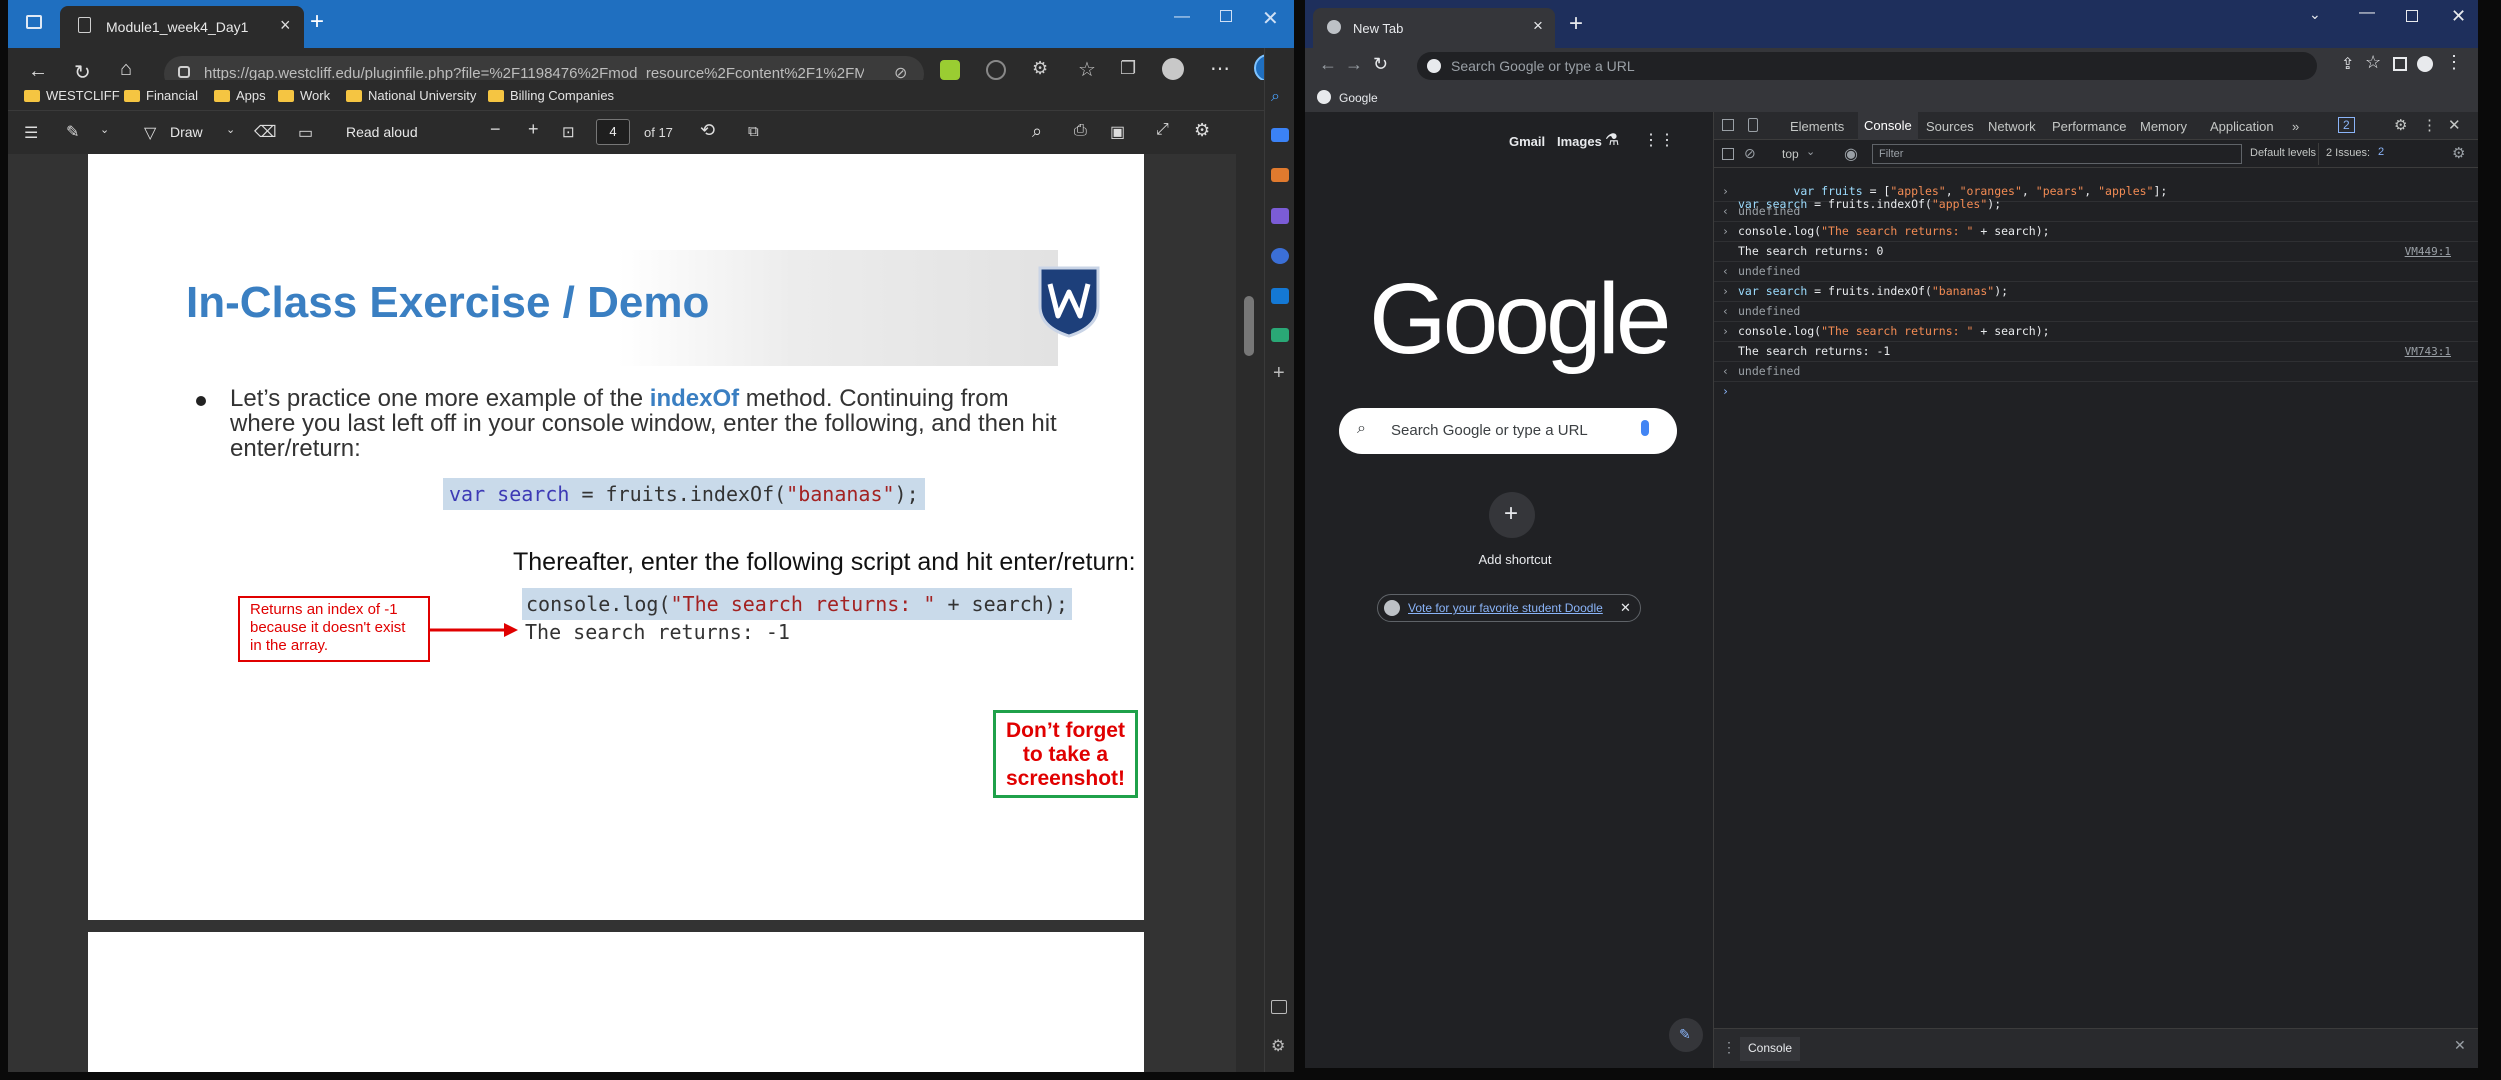  What do you see at coordinates (1037, 131) in the screenshot?
I see `search-icon: ⌕` at bounding box center [1037, 131].